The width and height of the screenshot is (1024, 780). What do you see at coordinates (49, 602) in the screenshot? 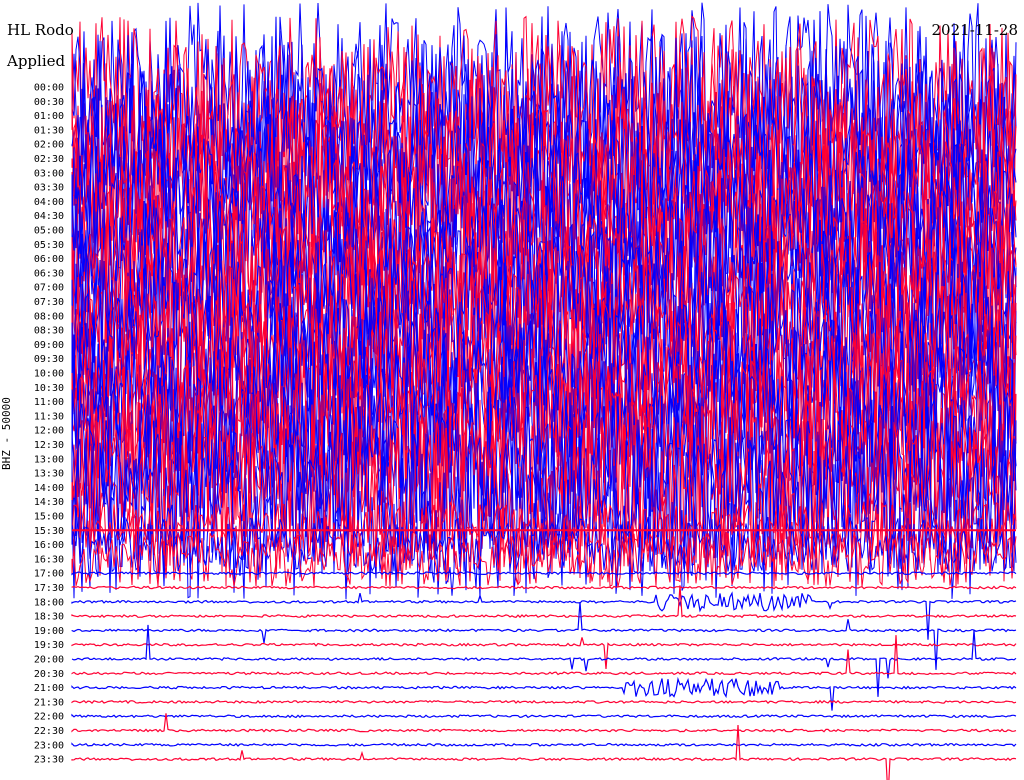
I see `time-label-1800: 18:00` at bounding box center [49, 602].